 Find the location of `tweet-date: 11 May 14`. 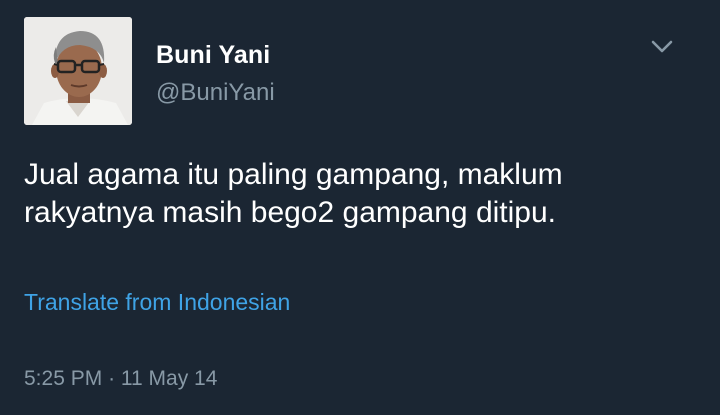

tweet-date: 11 May 14 is located at coordinates (169, 378).